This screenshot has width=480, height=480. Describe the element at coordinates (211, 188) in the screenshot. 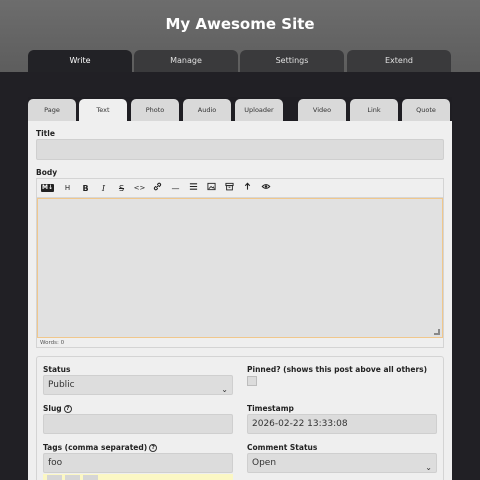

I see `image-icon` at that location.